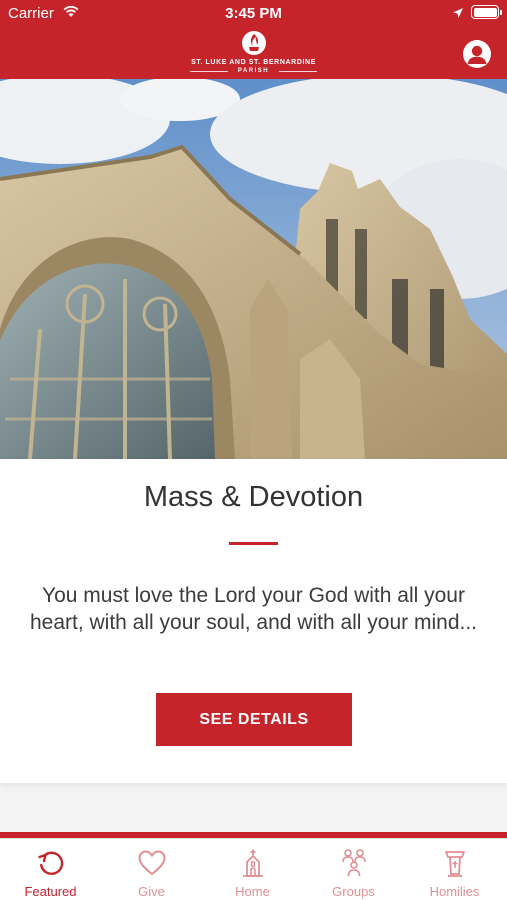 The height and width of the screenshot is (900, 507). Describe the element at coordinates (477, 54) in the screenshot. I see `profile-icon` at that location.